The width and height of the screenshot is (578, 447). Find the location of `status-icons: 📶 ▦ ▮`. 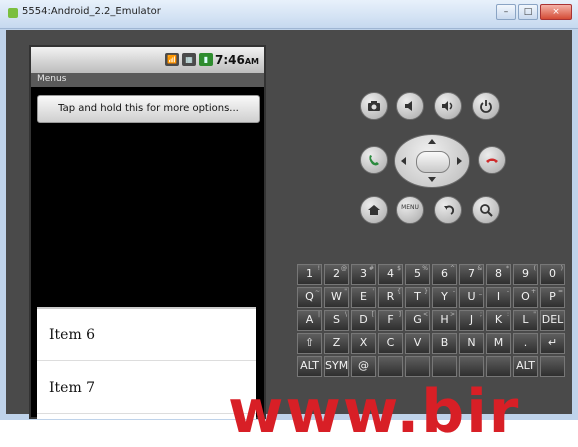

status-icons: 📶 ▦ ▮ is located at coordinates (189, 59).